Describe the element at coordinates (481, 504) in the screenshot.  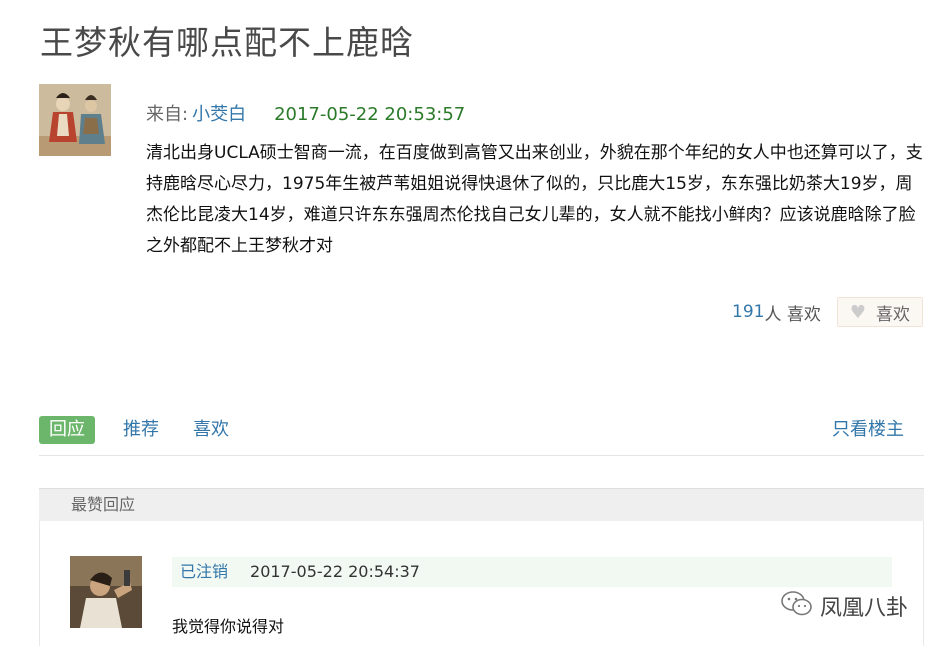
I see `best-replies-header: 最赞回应` at that location.